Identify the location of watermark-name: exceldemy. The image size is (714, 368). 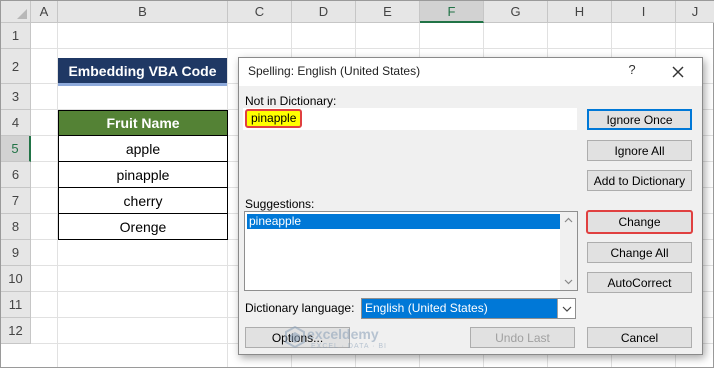
(343, 334).